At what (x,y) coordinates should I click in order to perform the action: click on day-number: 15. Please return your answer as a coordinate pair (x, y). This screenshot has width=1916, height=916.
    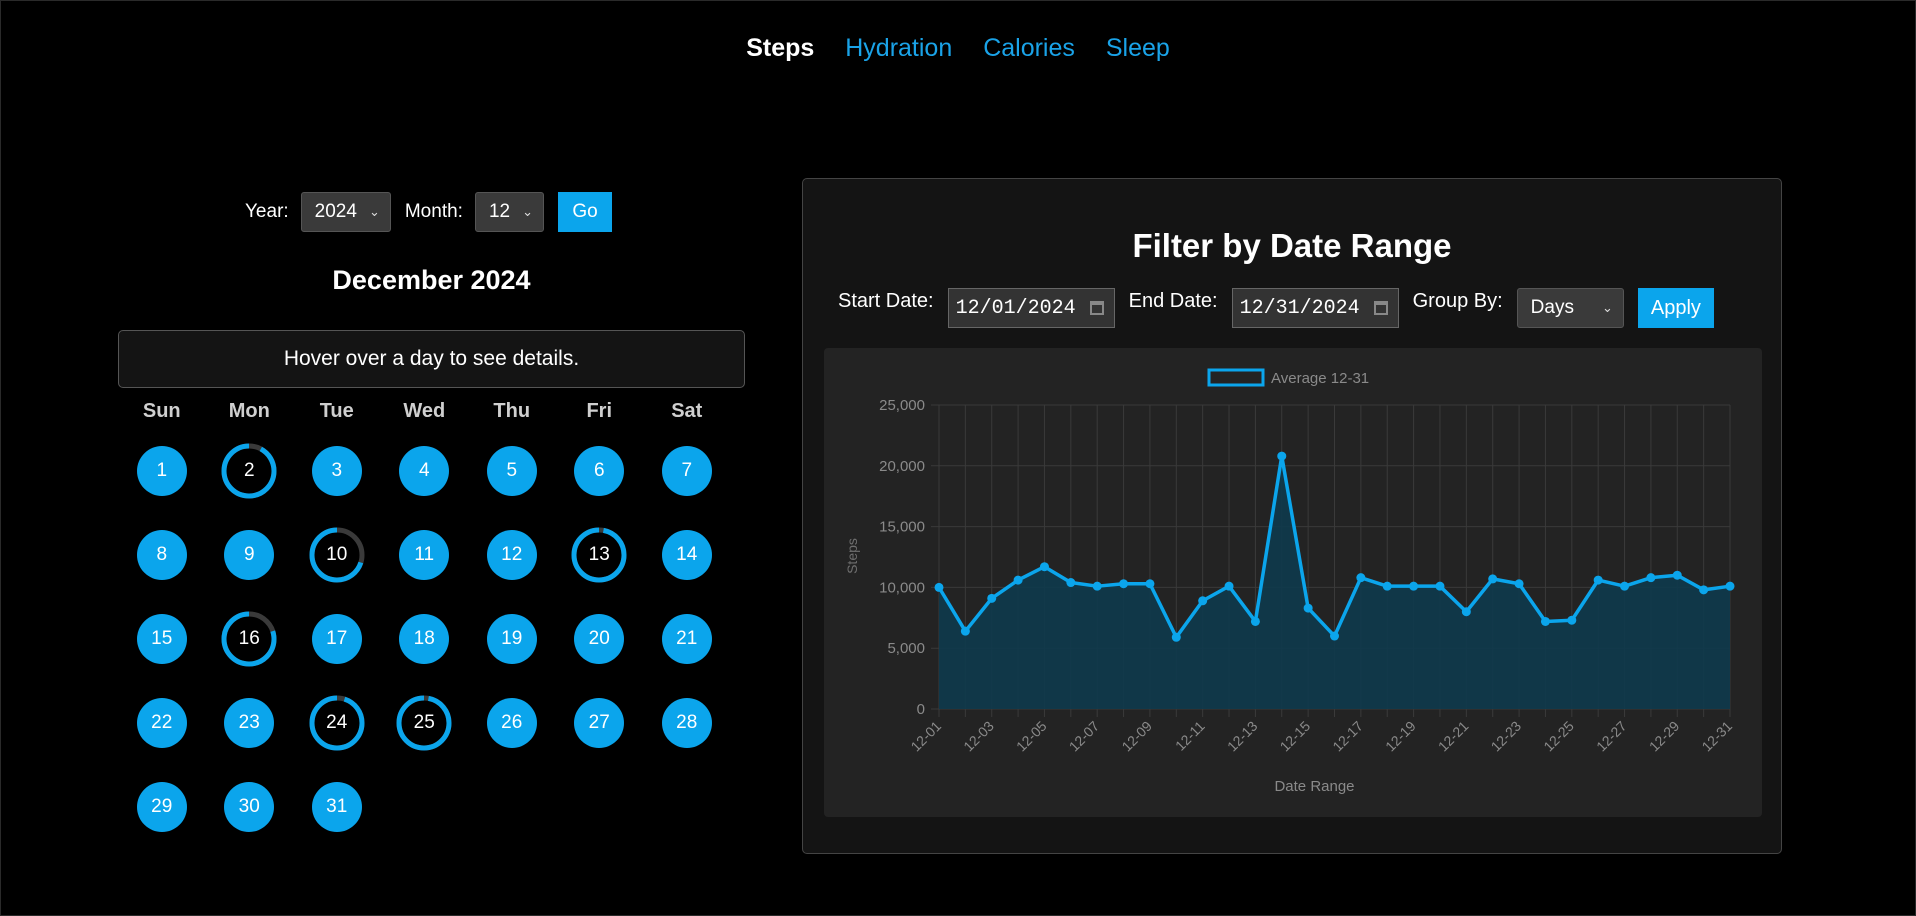
    Looking at the image, I should click on (161, 639).